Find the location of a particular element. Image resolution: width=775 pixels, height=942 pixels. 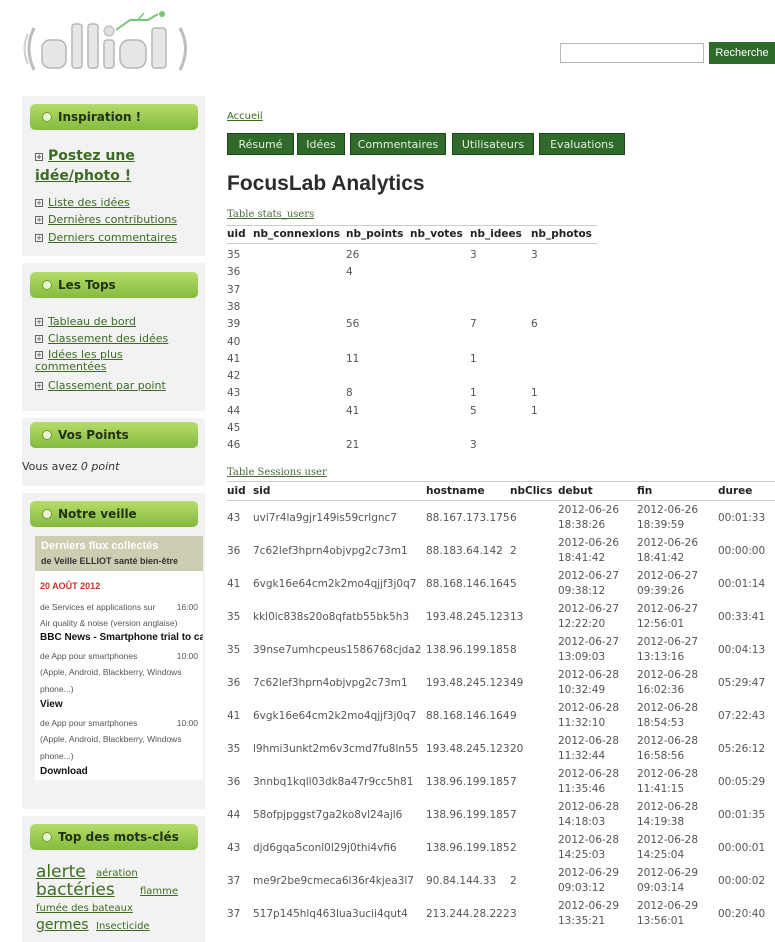

tab-resume: Résumé is located at coordinates (260, 144).